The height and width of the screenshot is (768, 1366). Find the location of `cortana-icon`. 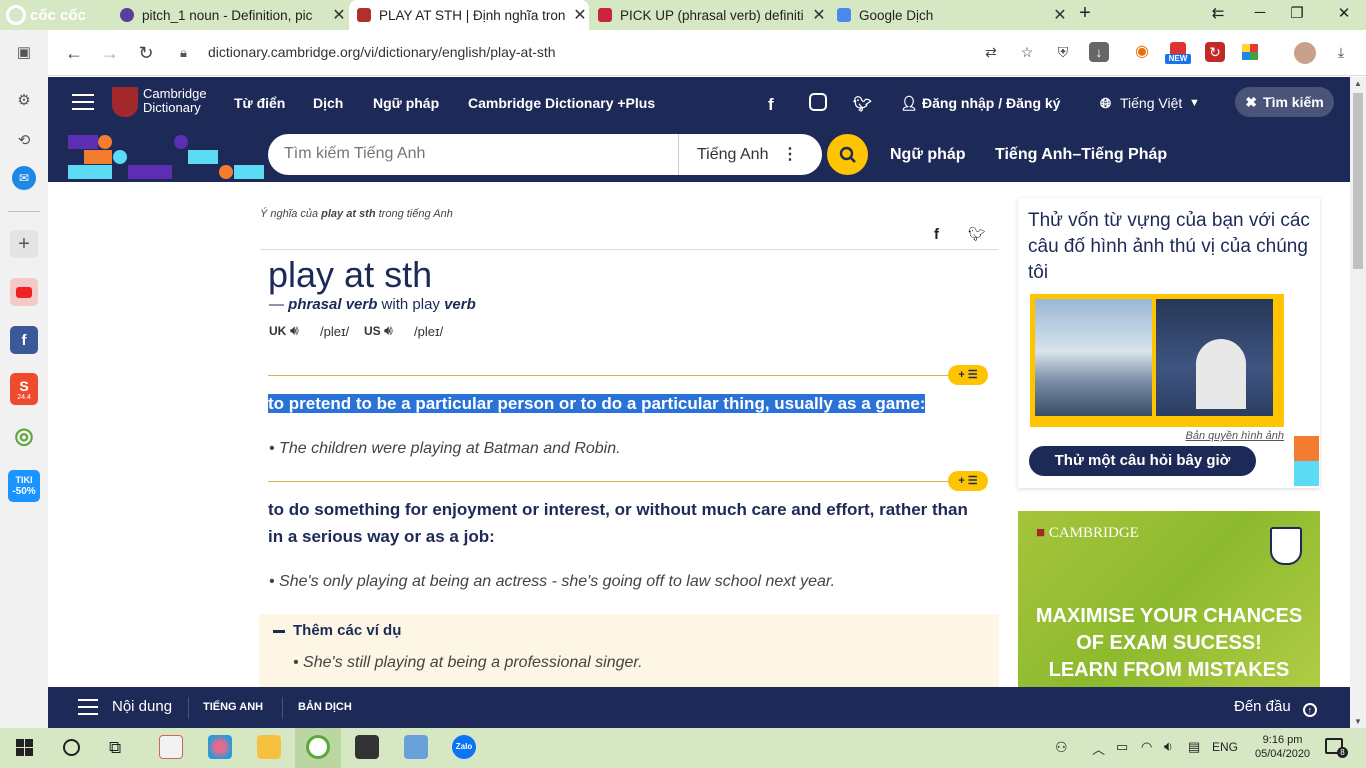

cortana-icon is located at coordinates (71, 747).